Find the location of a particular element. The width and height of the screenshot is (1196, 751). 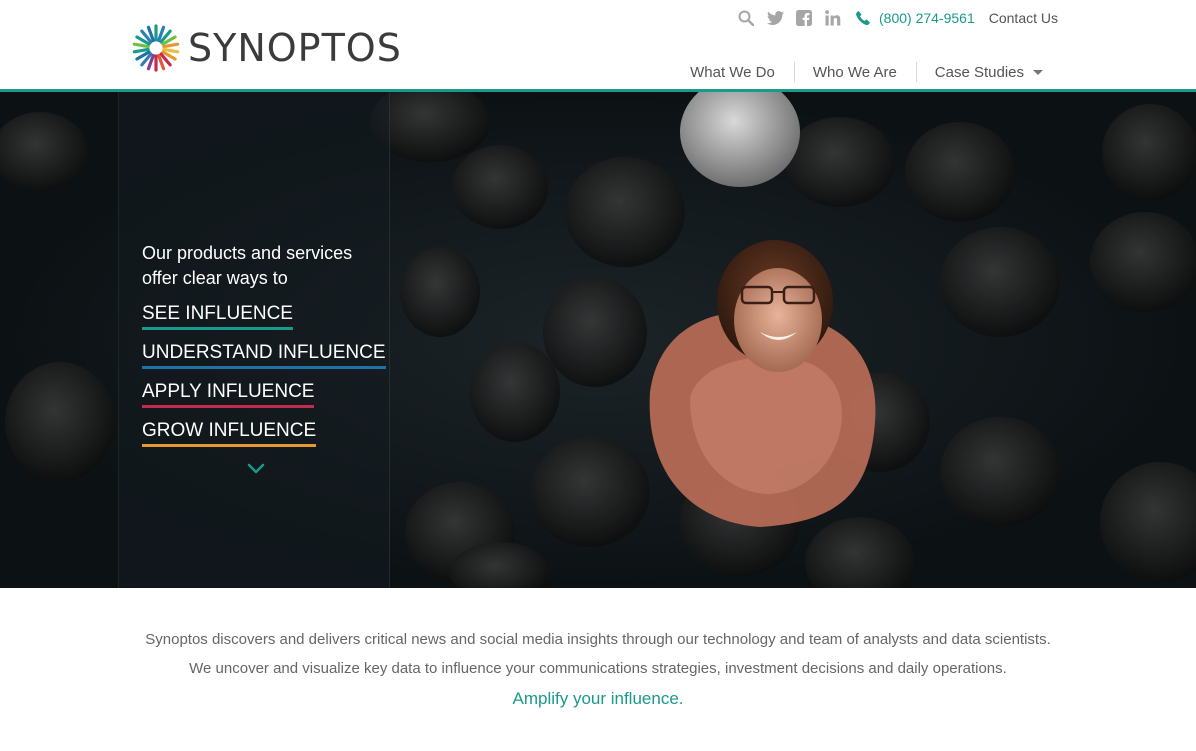

contact-us-link: Contact Us is located at coordinates (1023, 18).